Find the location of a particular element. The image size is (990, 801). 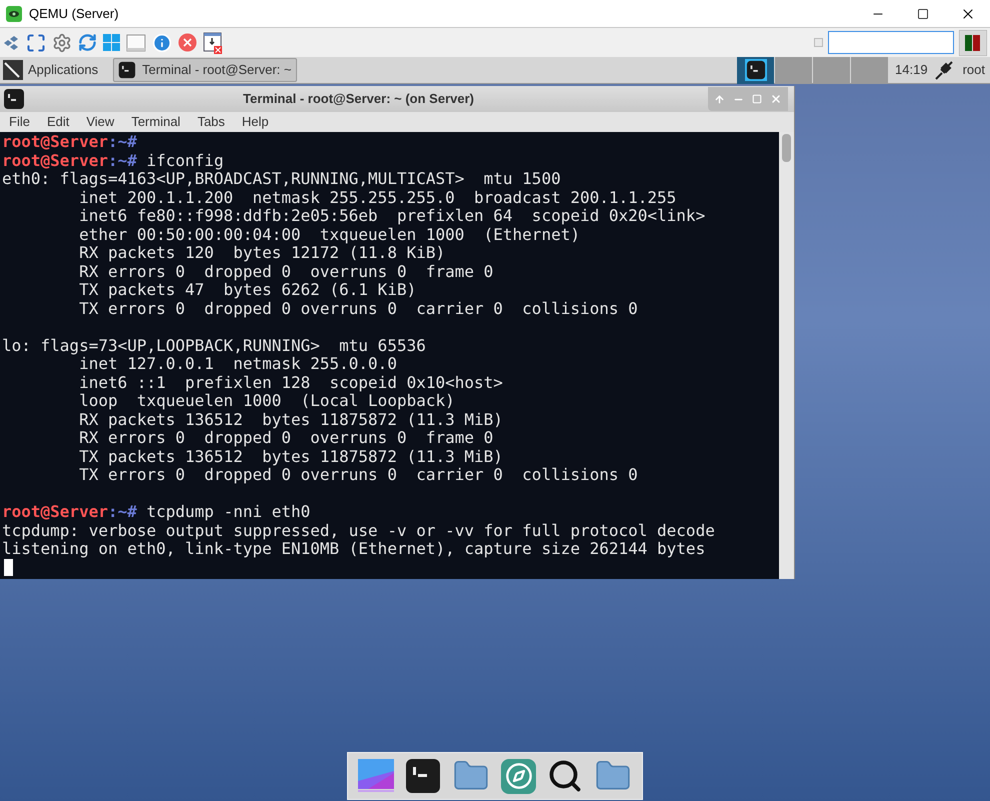

text-cursor is located at coordinates (8, 567).